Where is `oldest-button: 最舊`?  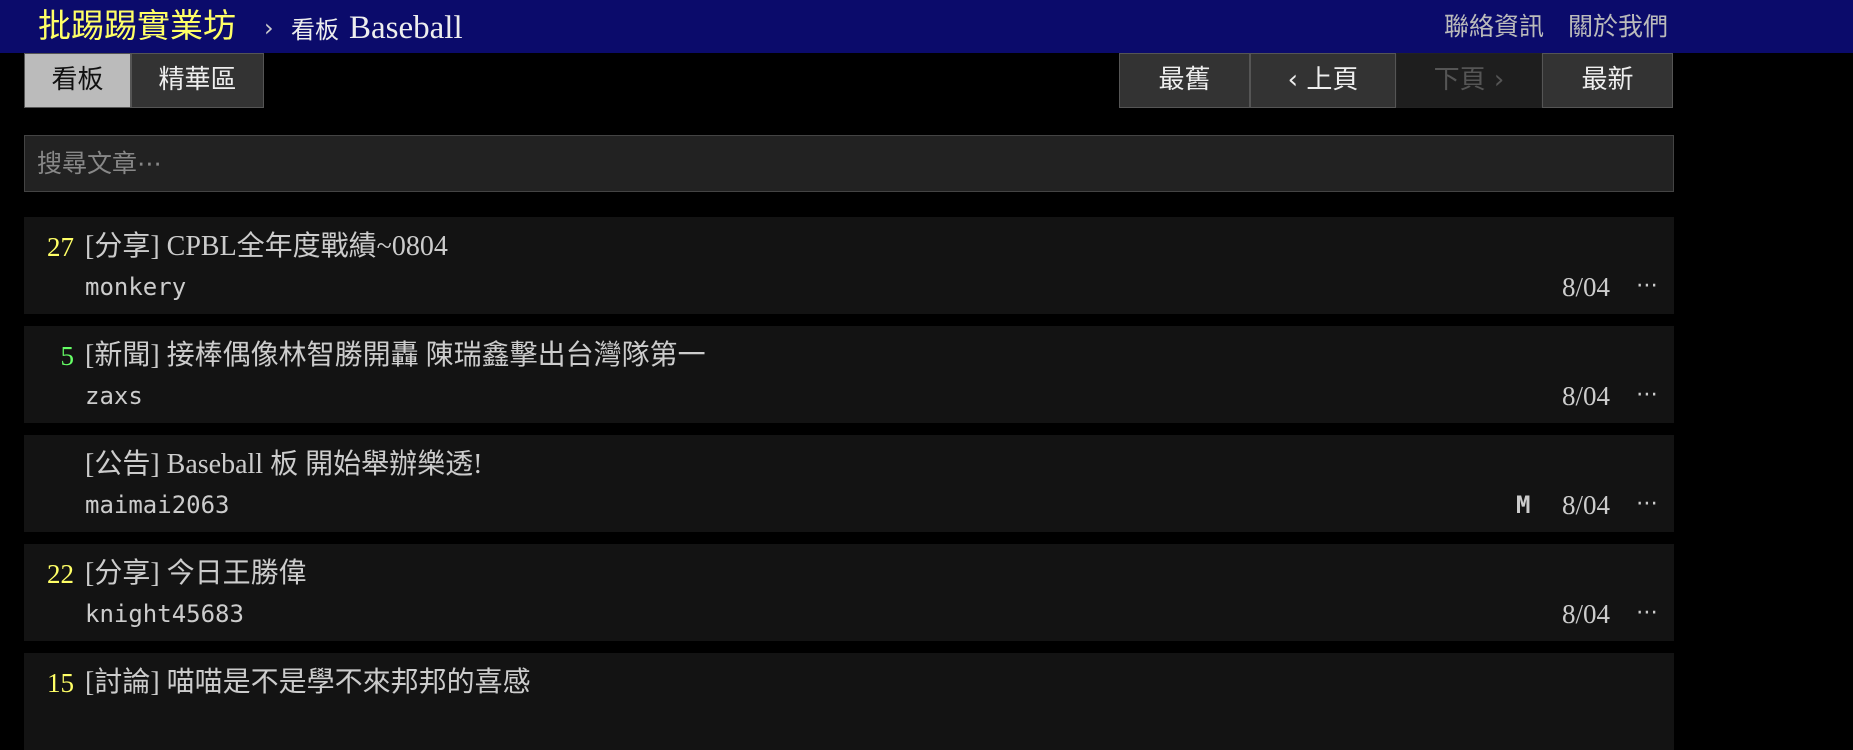
oldest-button: 最舊 is located at coordinates (1184, 80).